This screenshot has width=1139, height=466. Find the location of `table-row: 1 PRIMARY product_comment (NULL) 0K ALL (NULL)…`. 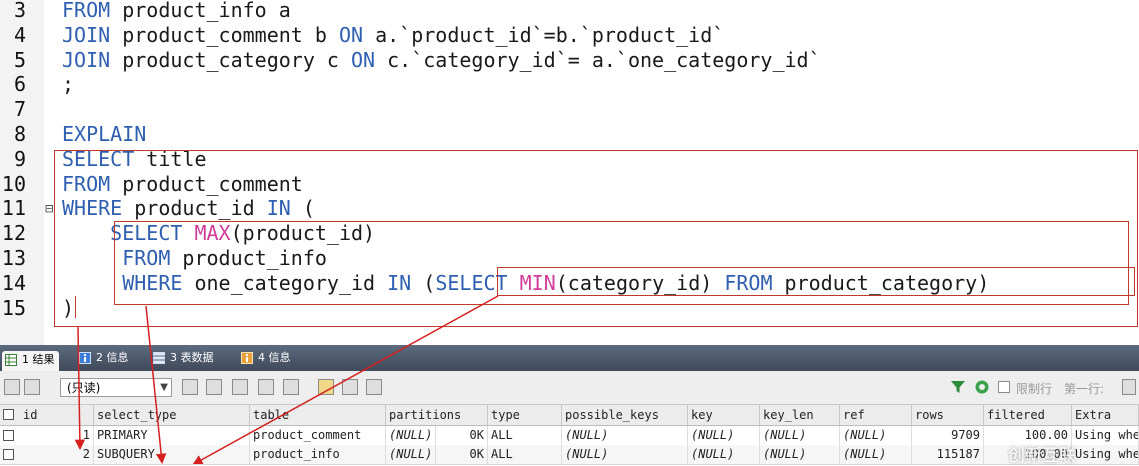

table-row: 1 PRIMARY product_comment (NULL) 0K ALL (NULL)… is located at coordinates (569, 436).